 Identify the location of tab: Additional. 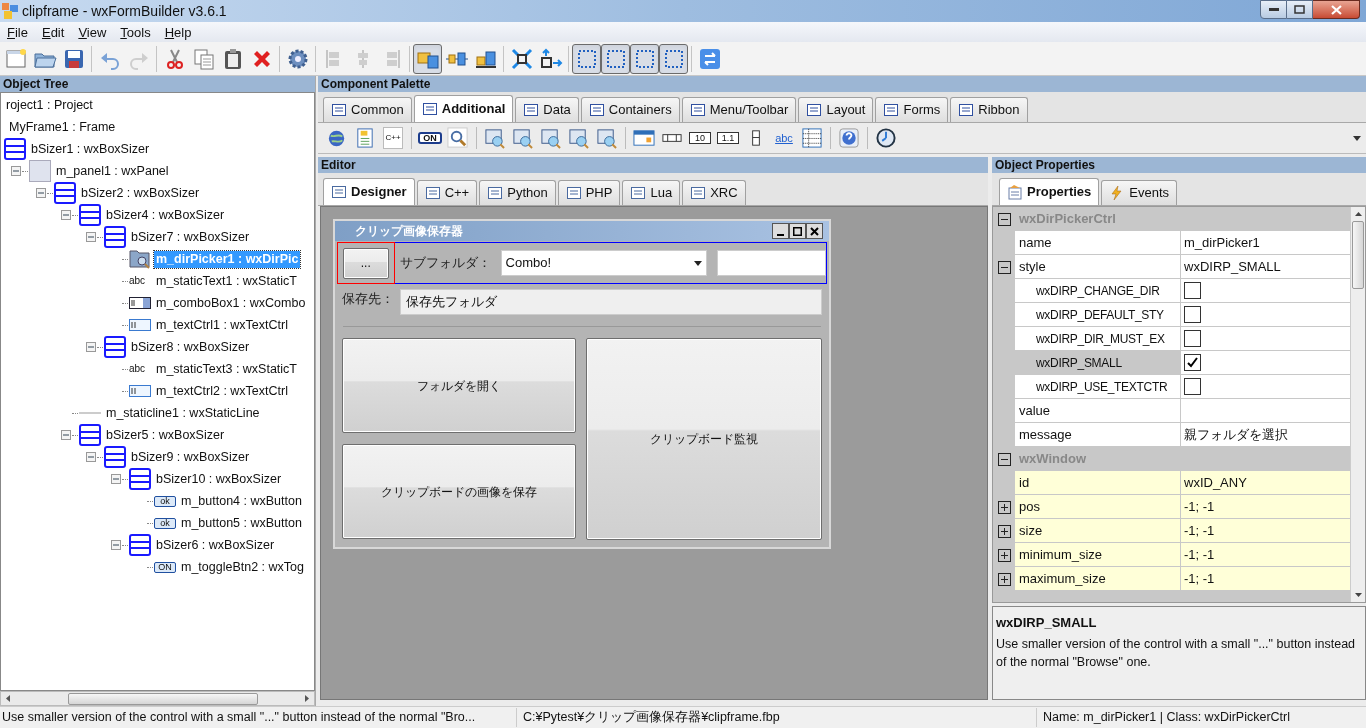
(463, 108).